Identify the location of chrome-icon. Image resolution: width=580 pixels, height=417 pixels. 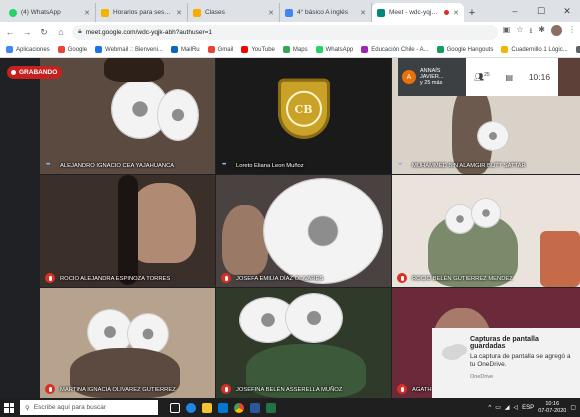
(239, 407).